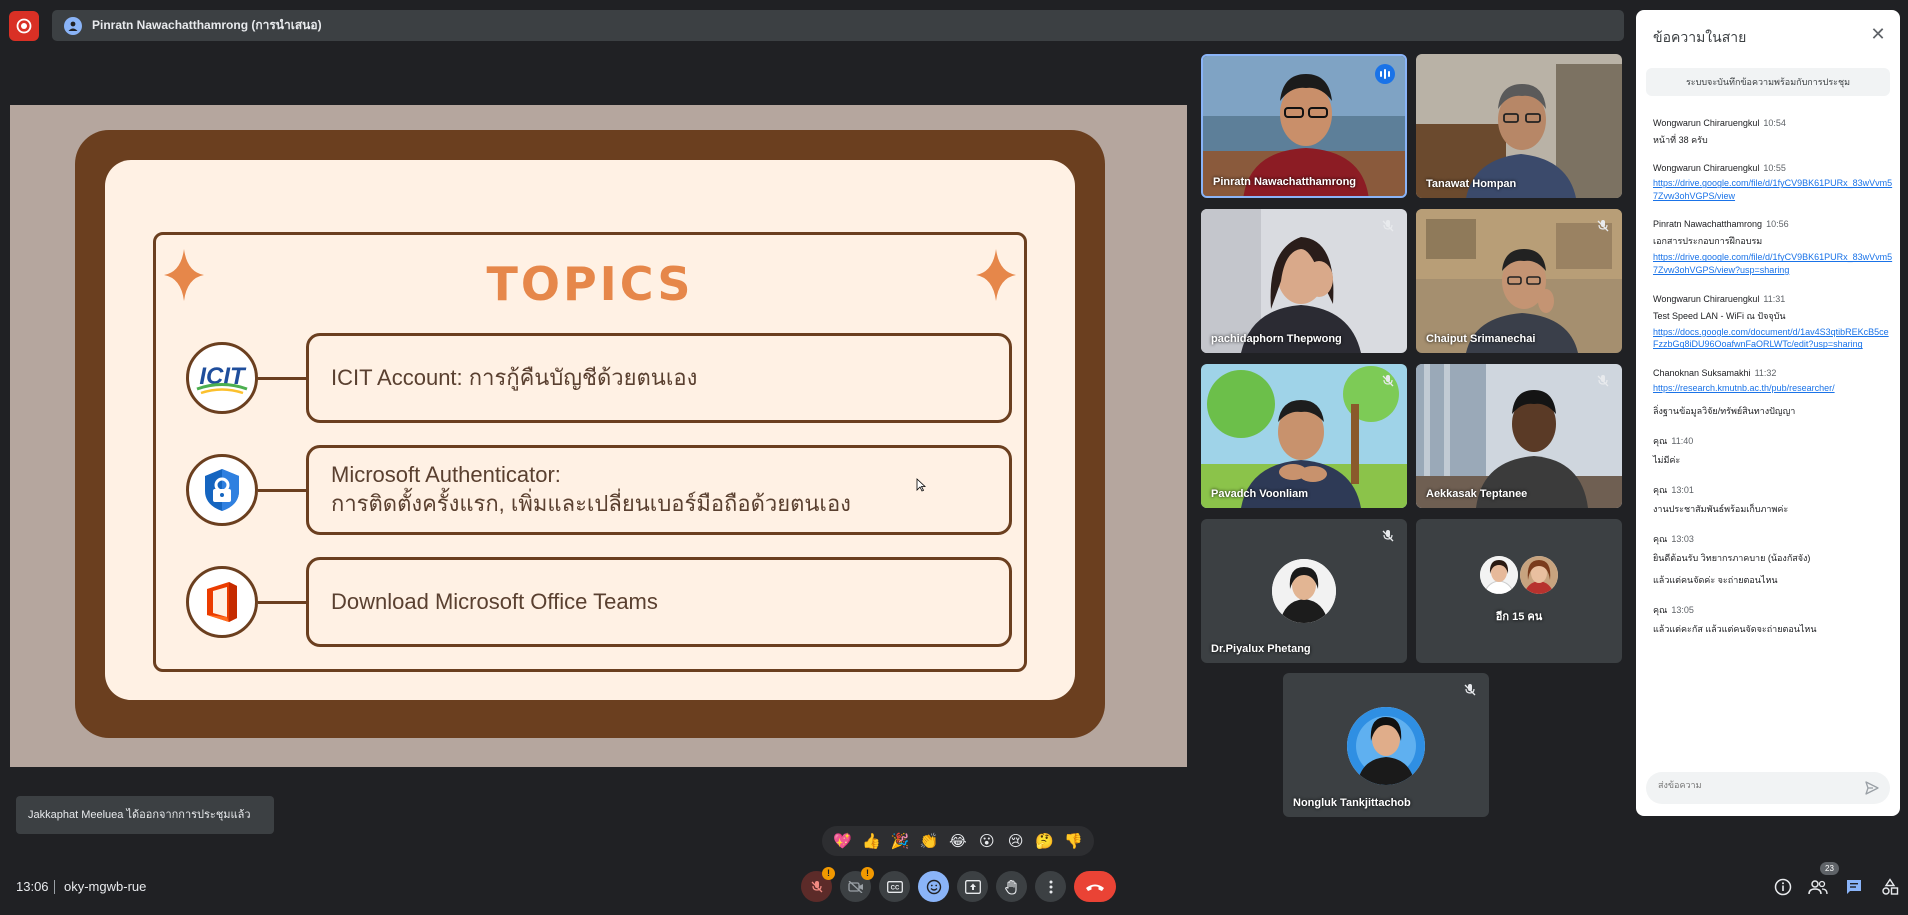 The width and height of the screenshot is (1908, 915). I want to click on participant-tile: Aekkasak Teptanee, so click(1519, 436).